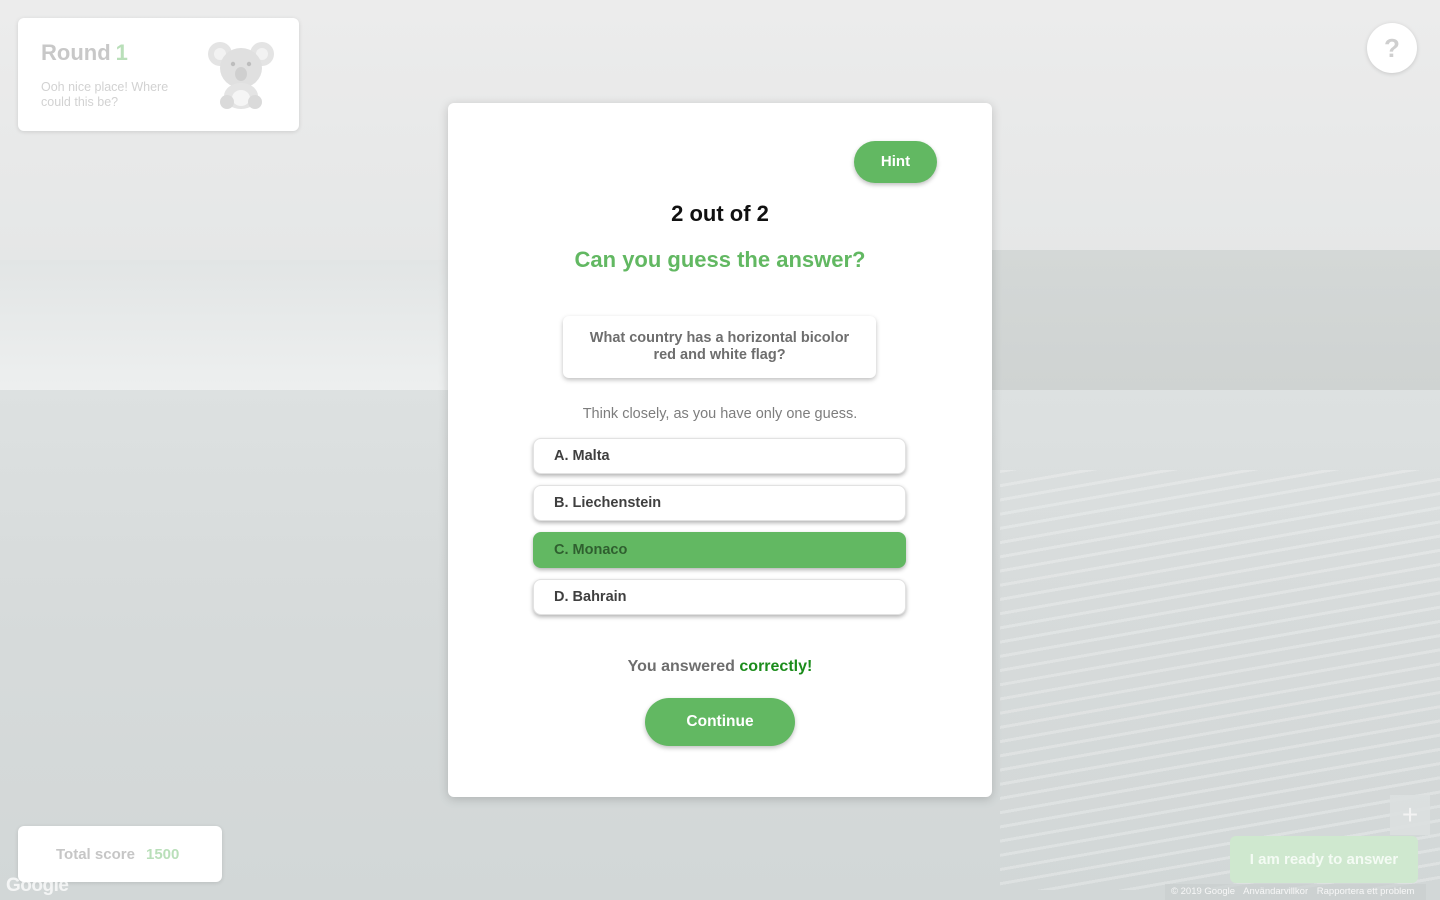 This screenshot has width=1440, height=900. I want to click on question-progress: 2 out of 2, so click(720, 213).